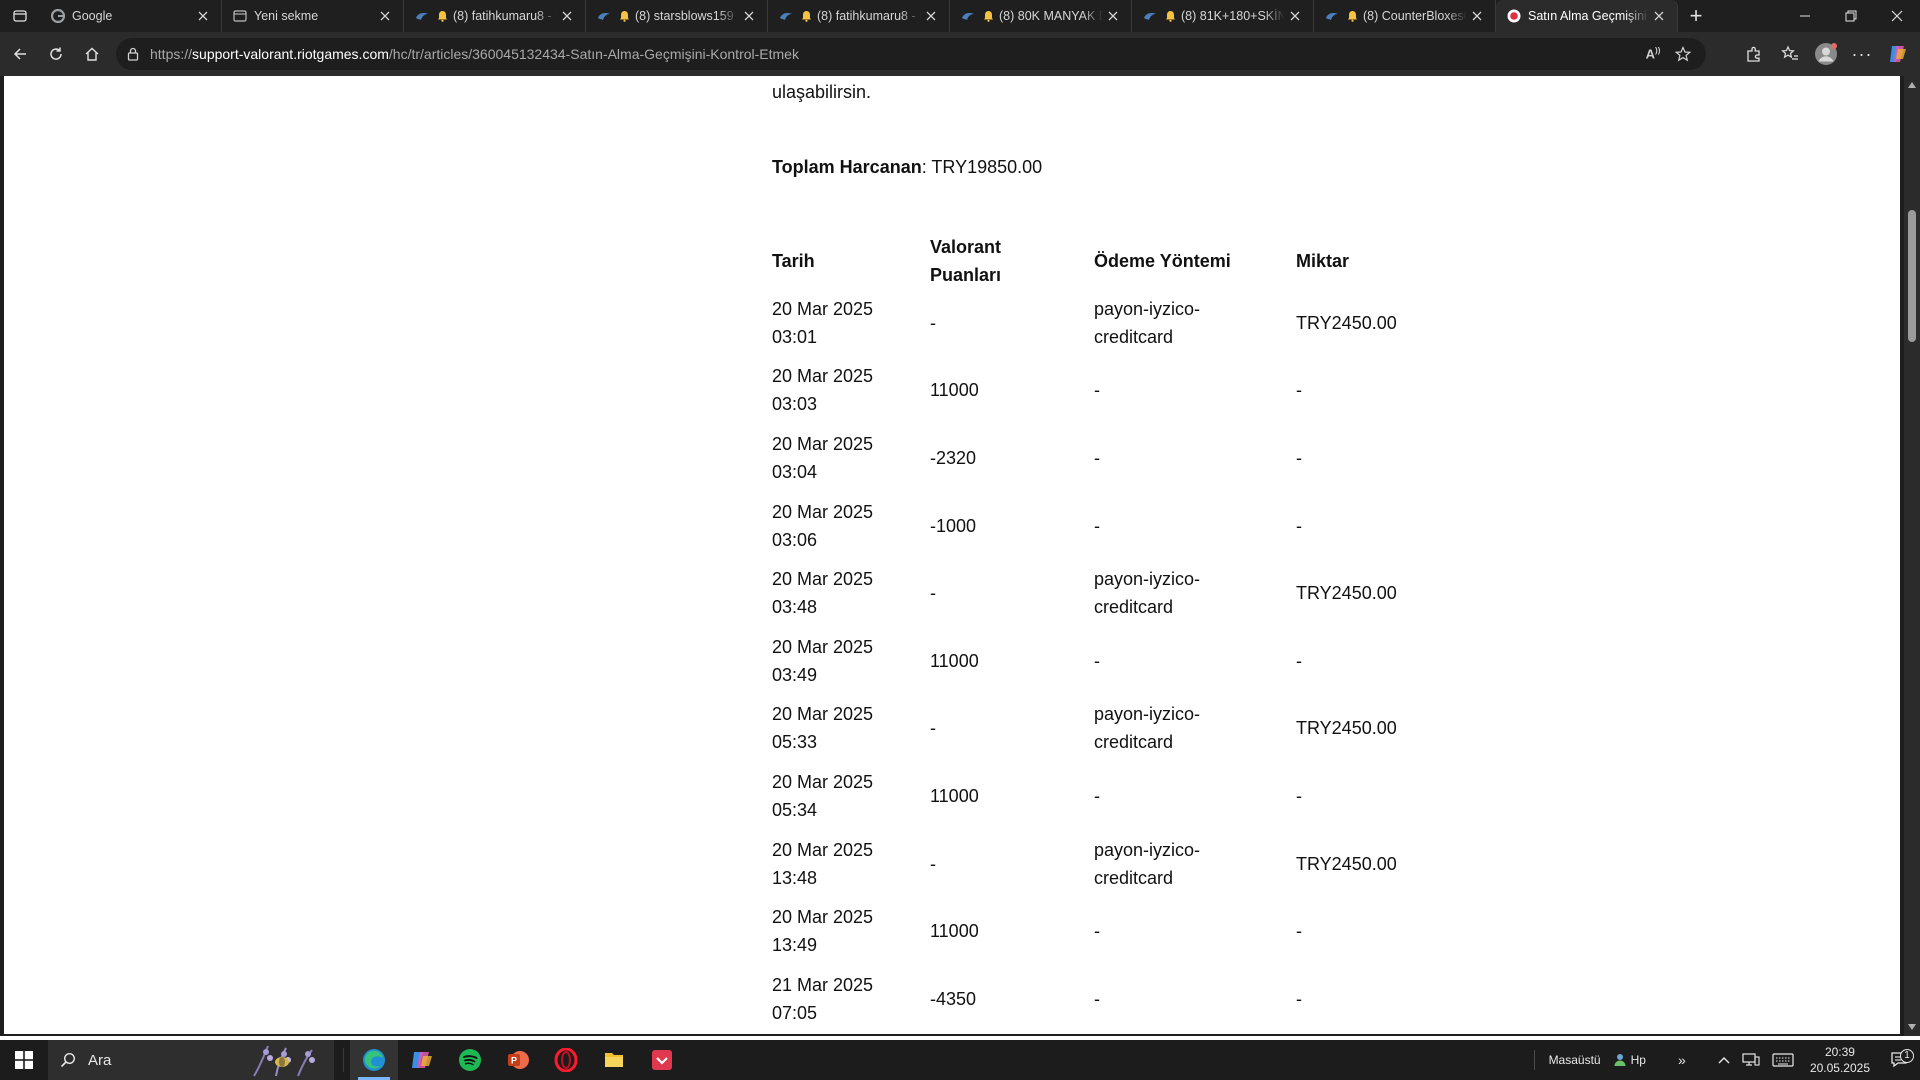  What do you see at coordinates (1839, 1052) in the screenshot?
I see `clock-time: 20:39` at bounding box center [1839, 1052].